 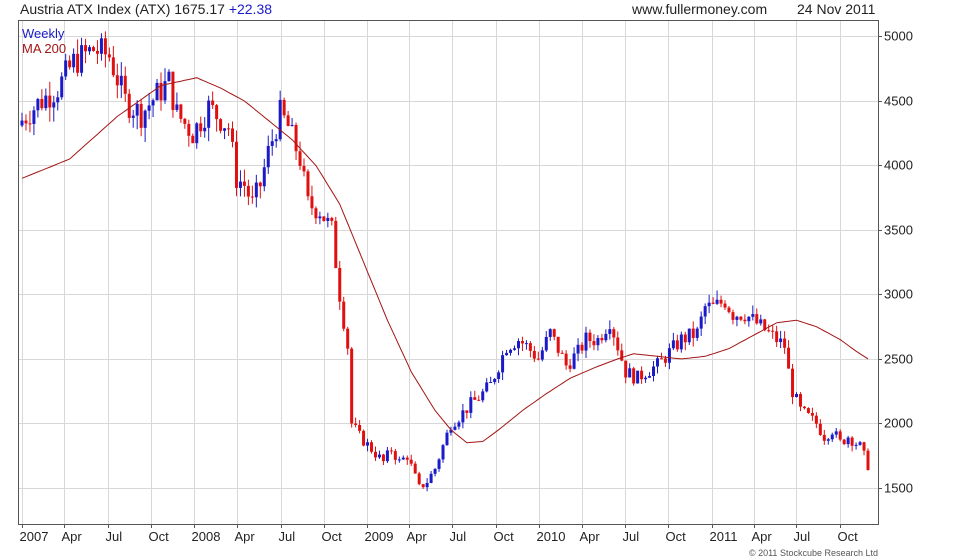 I want to click on y-axis: 1500 2000 2500 3000 3500 4000 4500 5000, so click(x=895, y=262).